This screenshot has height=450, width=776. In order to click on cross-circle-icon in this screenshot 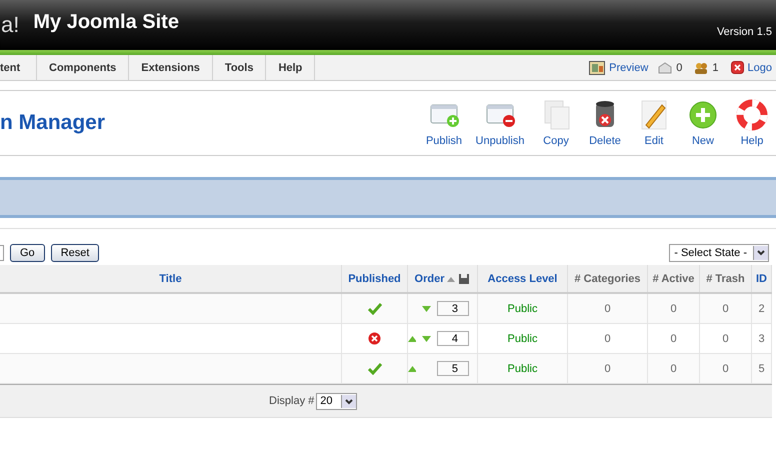, I will do `click(374, 338)`.